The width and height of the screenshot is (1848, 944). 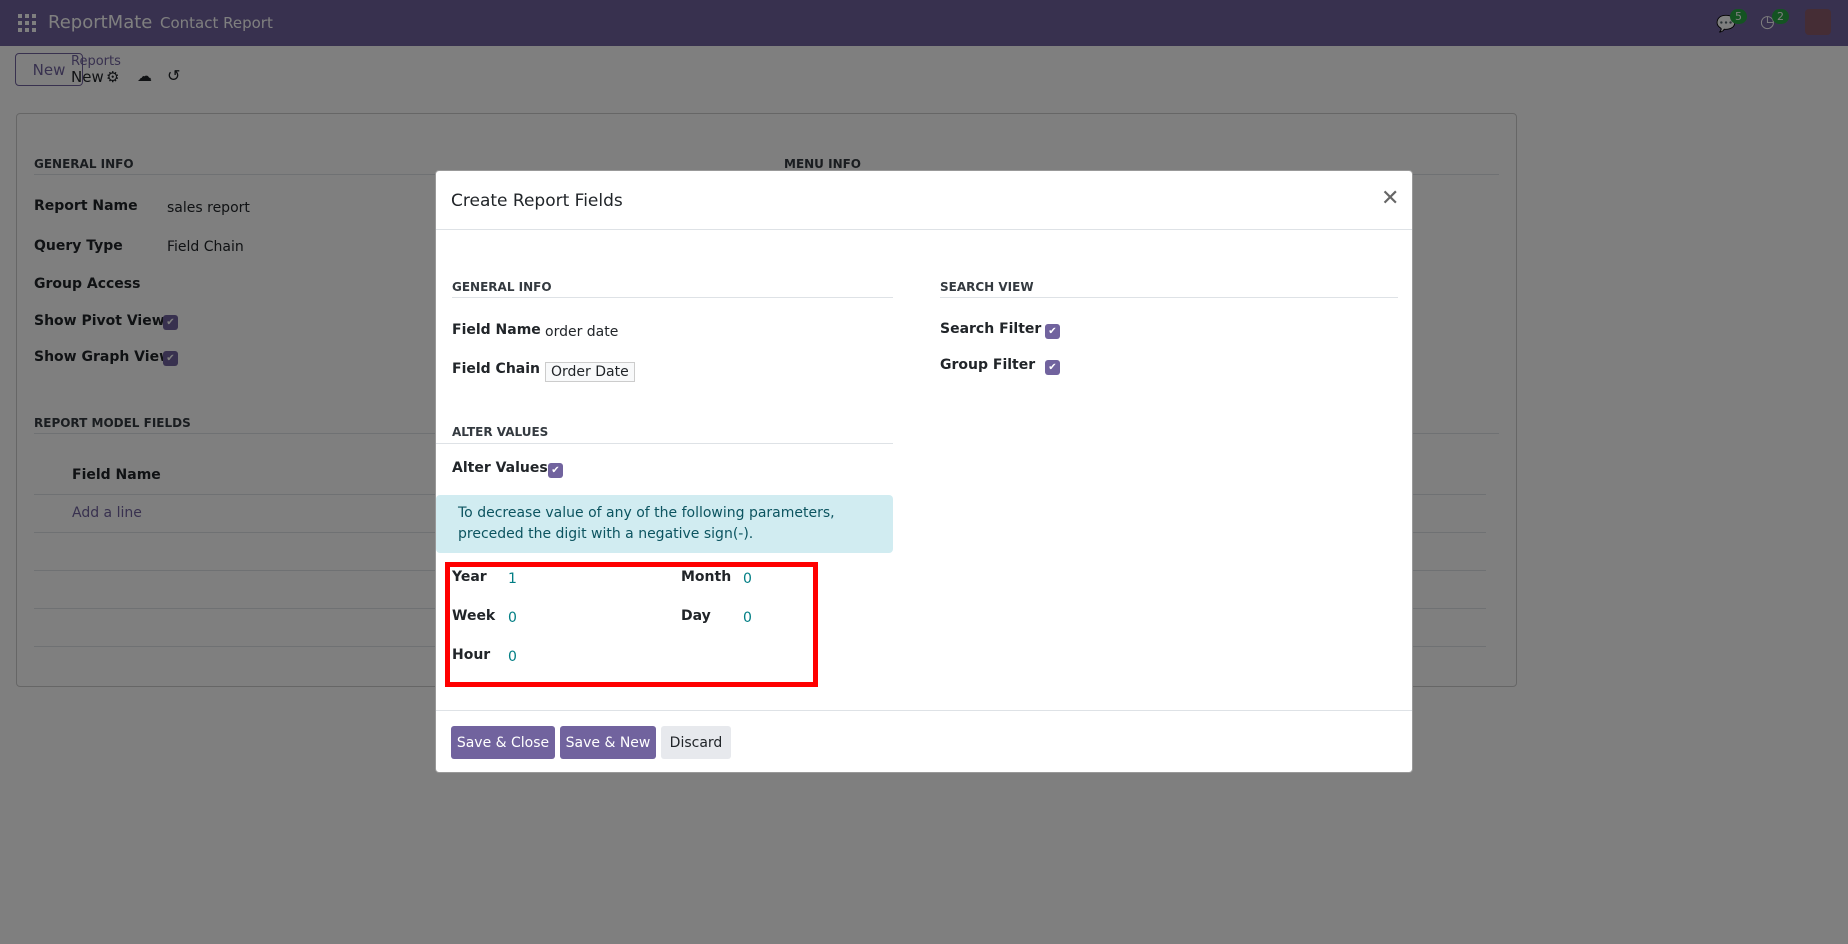 I want to click on section-search-view: SEARCH VIEW, so click(x=987, y=287).